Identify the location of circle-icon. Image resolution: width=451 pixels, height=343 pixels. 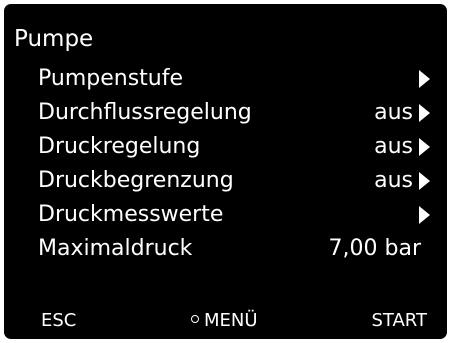
(195, 319).